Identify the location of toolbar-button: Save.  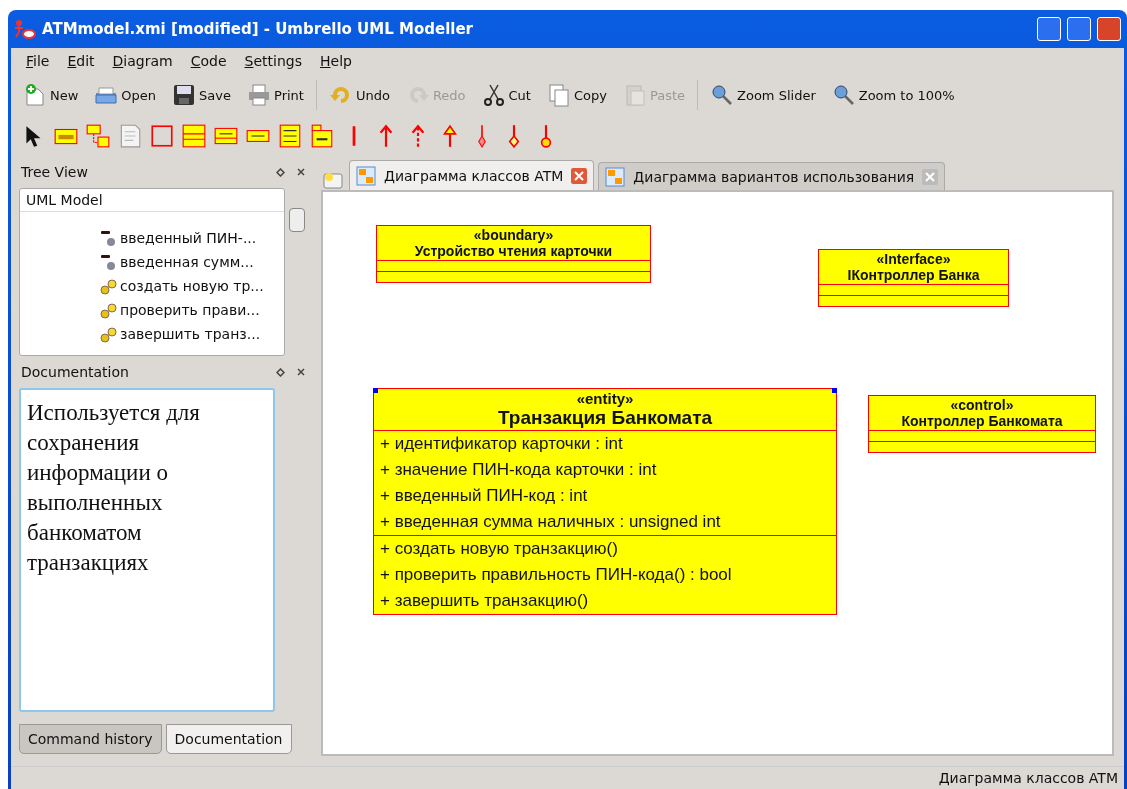
(201, 95).